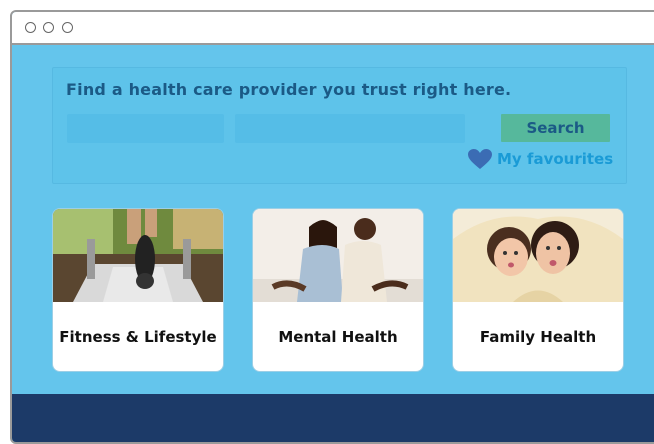 The width and height of the screenshot is (654, 444). I want to click on mental-health-photo, so click(338, 255).